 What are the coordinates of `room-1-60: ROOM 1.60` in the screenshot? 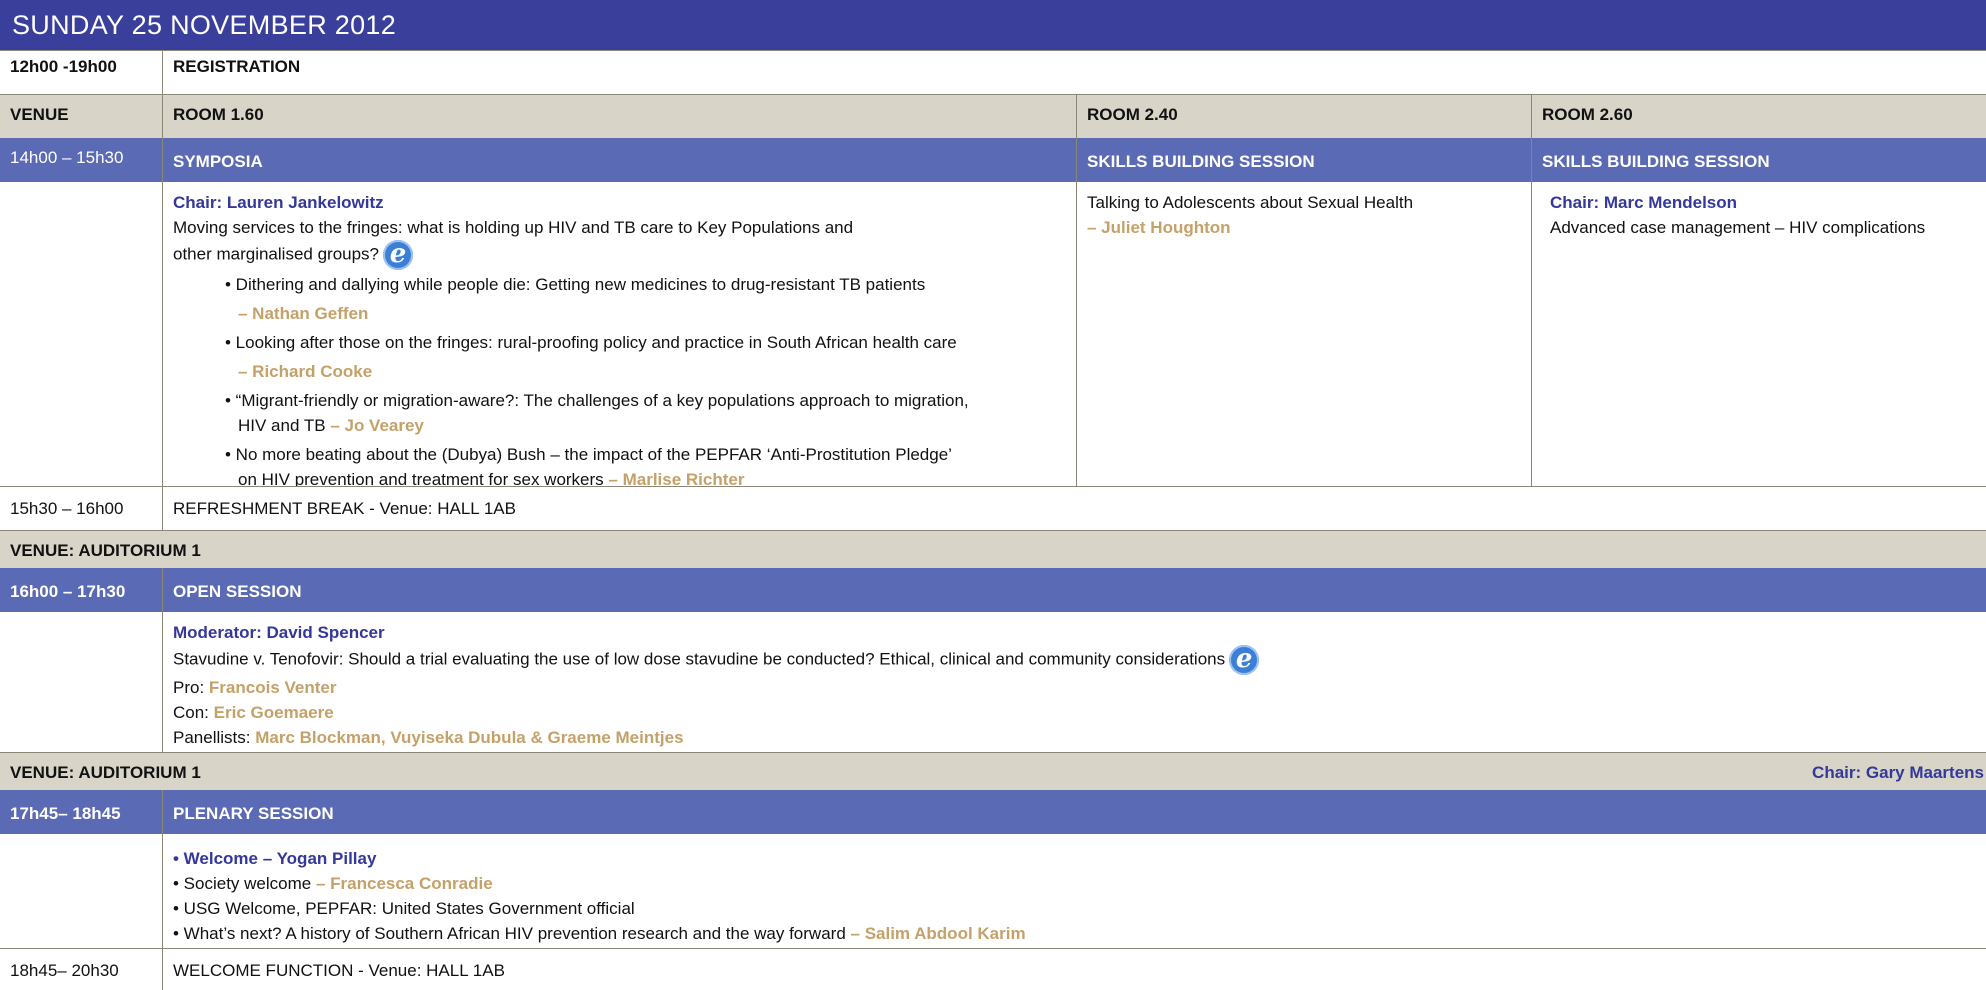 It's located at (619, 116).